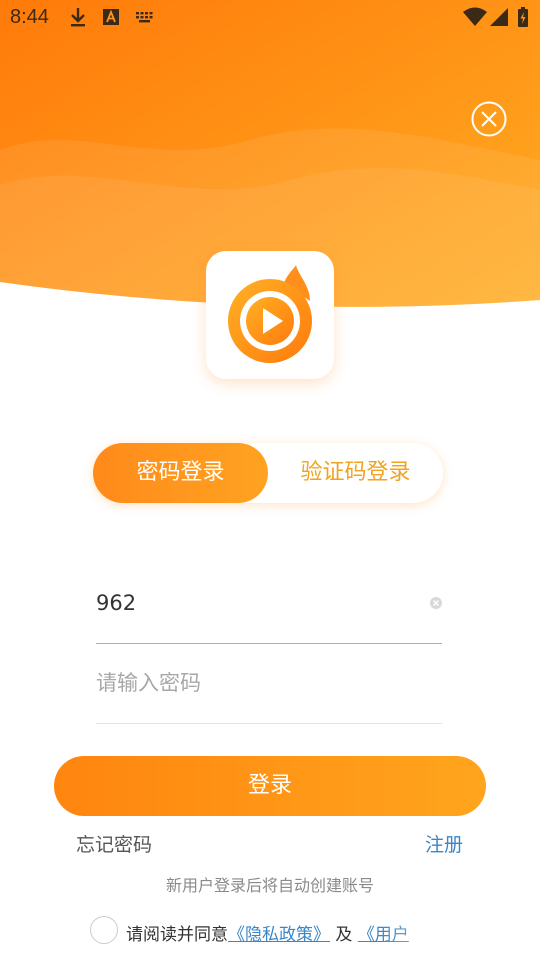  What do you see at coordinates (269, 885) in the screenshot?
I see `auto-register-hint: 新用户登录后将自动创建账号` at bounding box center [269, 885].